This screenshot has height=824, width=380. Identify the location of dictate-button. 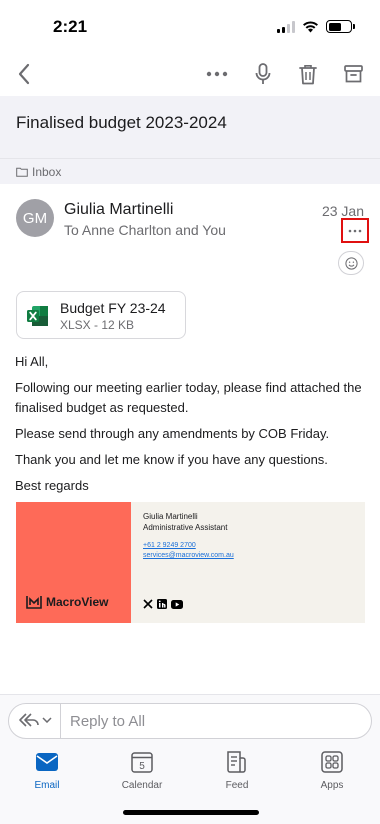
(263, 74).